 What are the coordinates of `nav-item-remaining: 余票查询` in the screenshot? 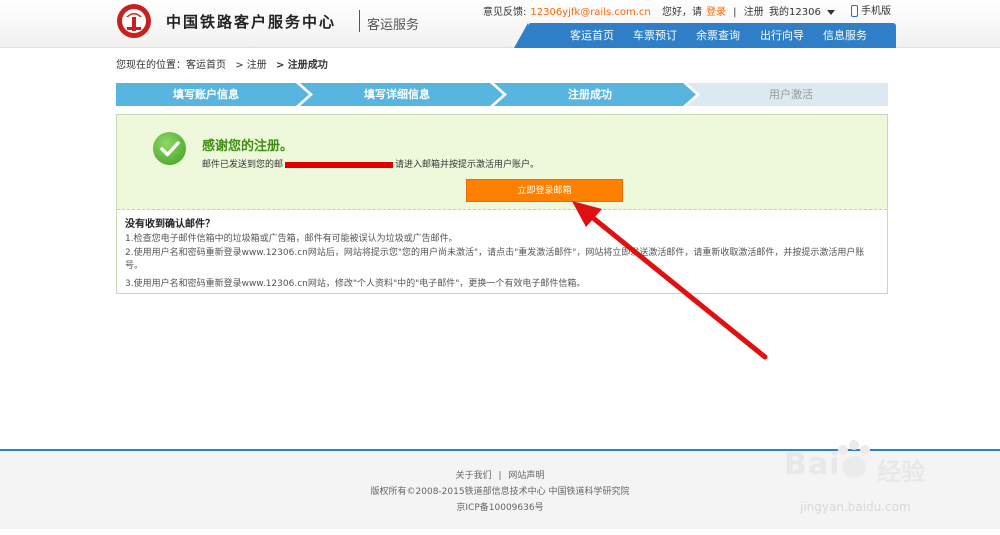 It's located at (718, 35).